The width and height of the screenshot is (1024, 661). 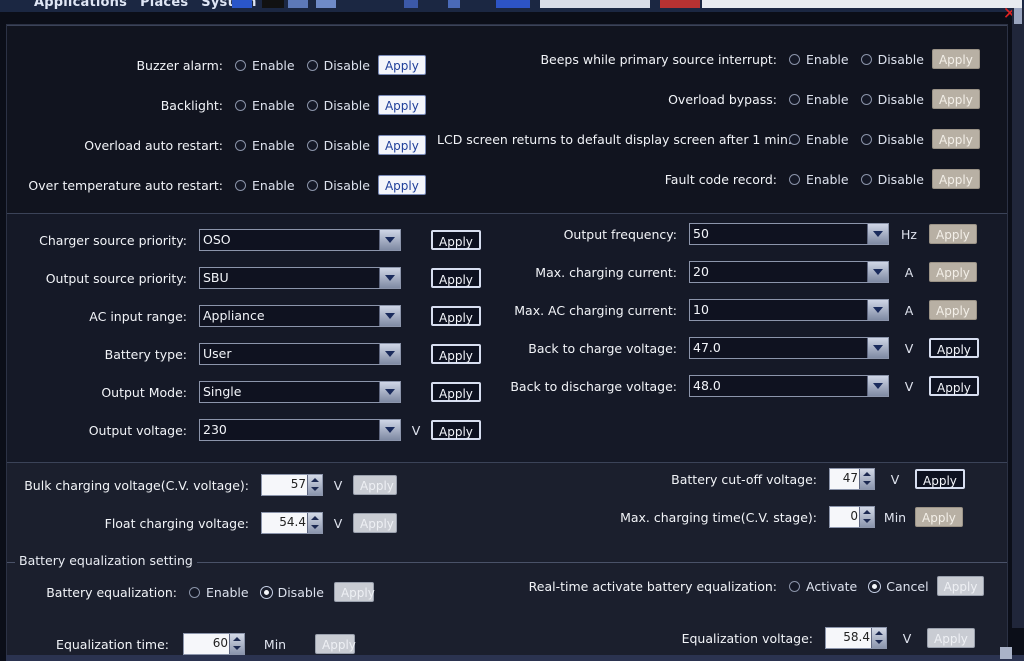 What do you see at coordinates (292, 485) in the screenshot?
I see `bulk-charging-voltage-spinner: 57` at bounding box center [292, 485].